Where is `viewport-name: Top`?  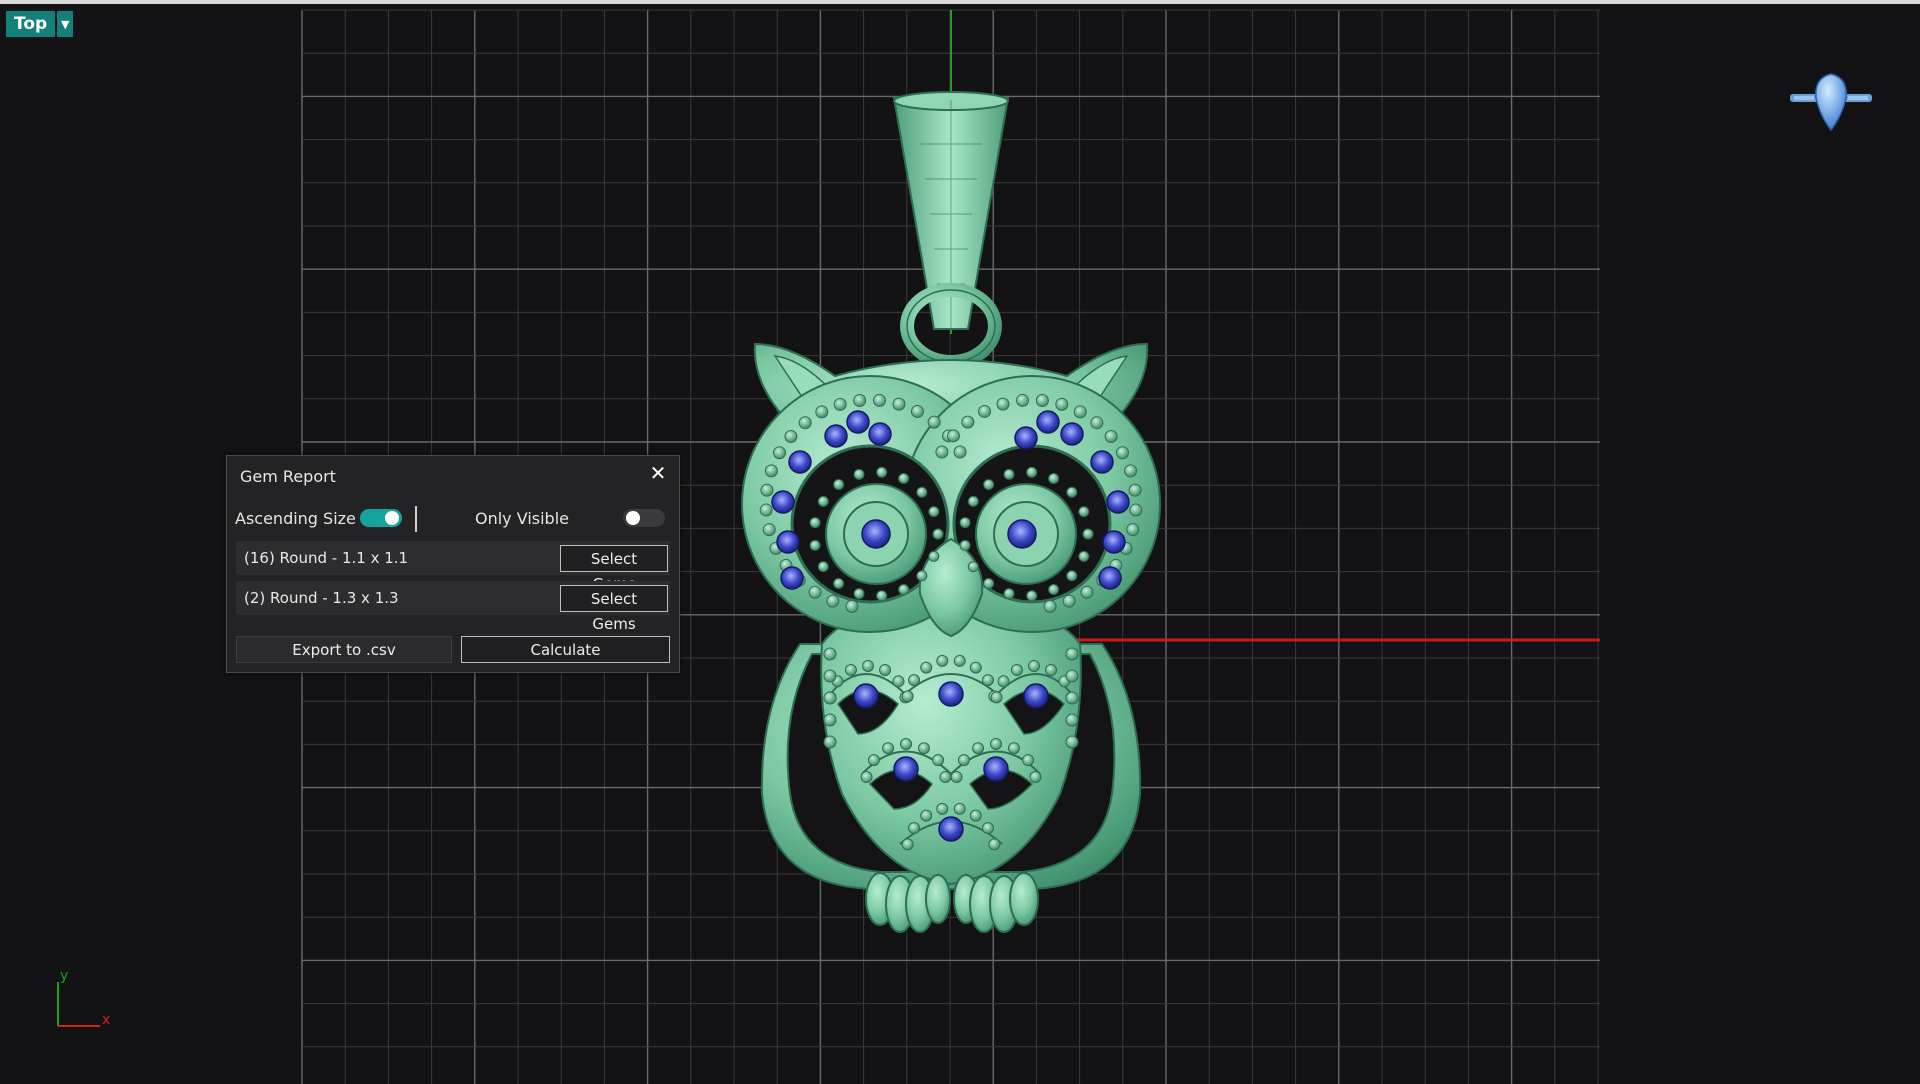
viewport-name: Top is located at coordinates (31, 24).